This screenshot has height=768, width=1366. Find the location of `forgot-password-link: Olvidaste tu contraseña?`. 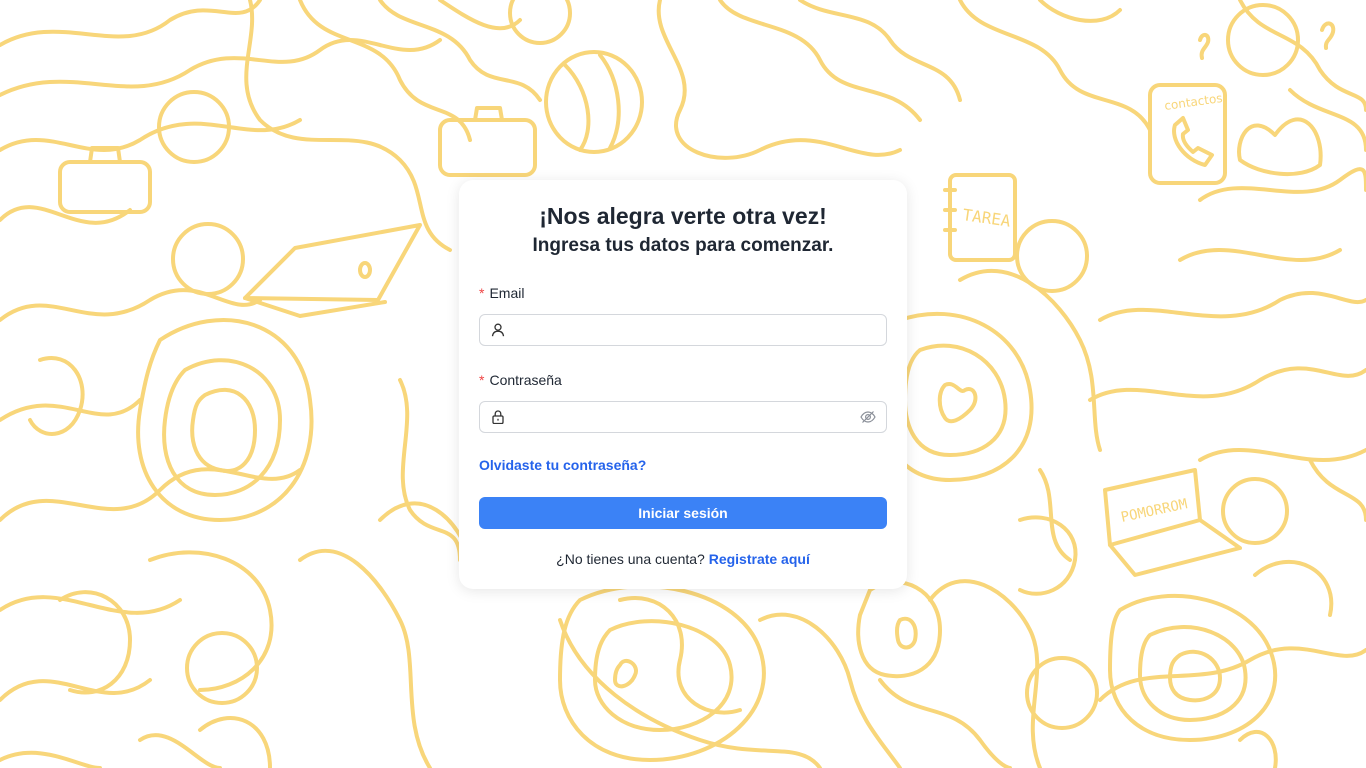

forgot-password-link: Olvidaste tu contraseña? is located at coordinates (562, 465).